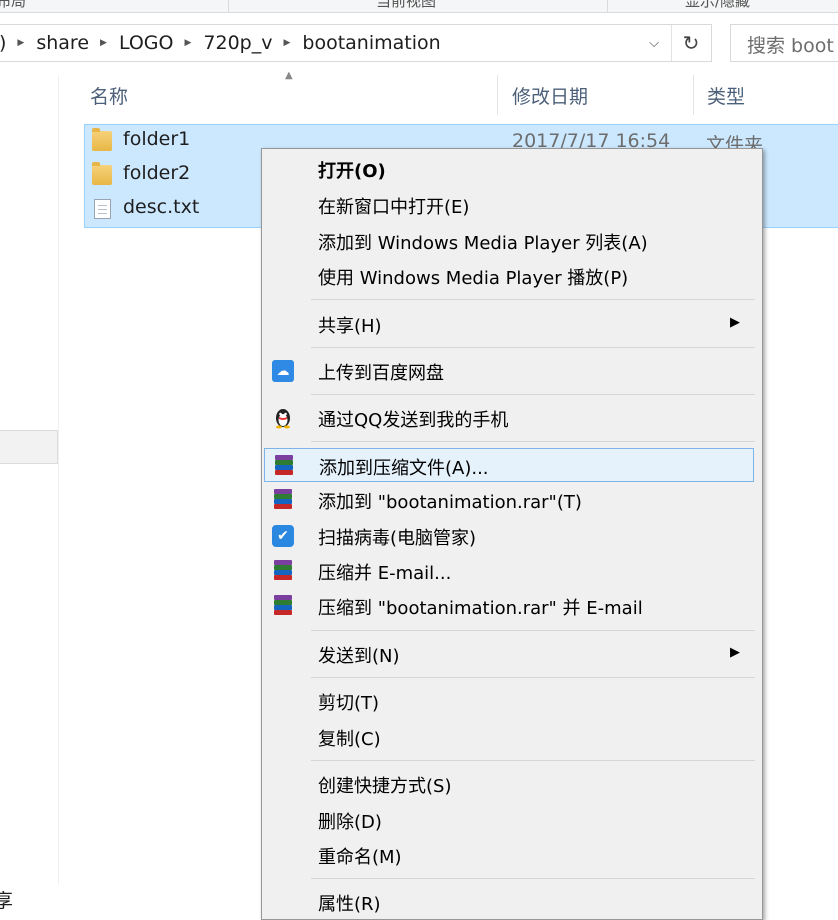  Describe the element at coordinates (157, 139) in the screenshot. I see `file-name: folder1` at that location.